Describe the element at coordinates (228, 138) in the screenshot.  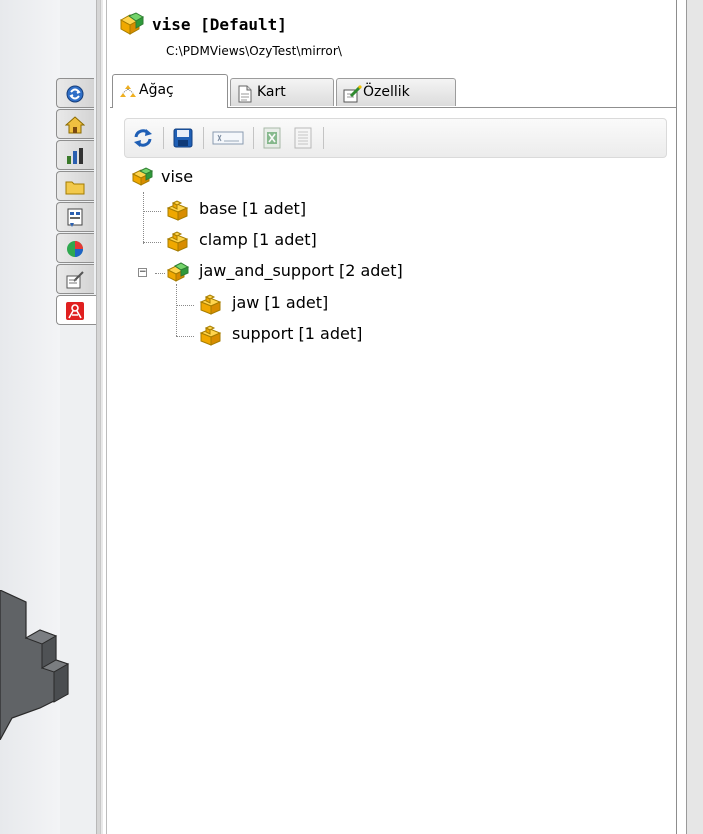
I see `textbox-icon` at that location.